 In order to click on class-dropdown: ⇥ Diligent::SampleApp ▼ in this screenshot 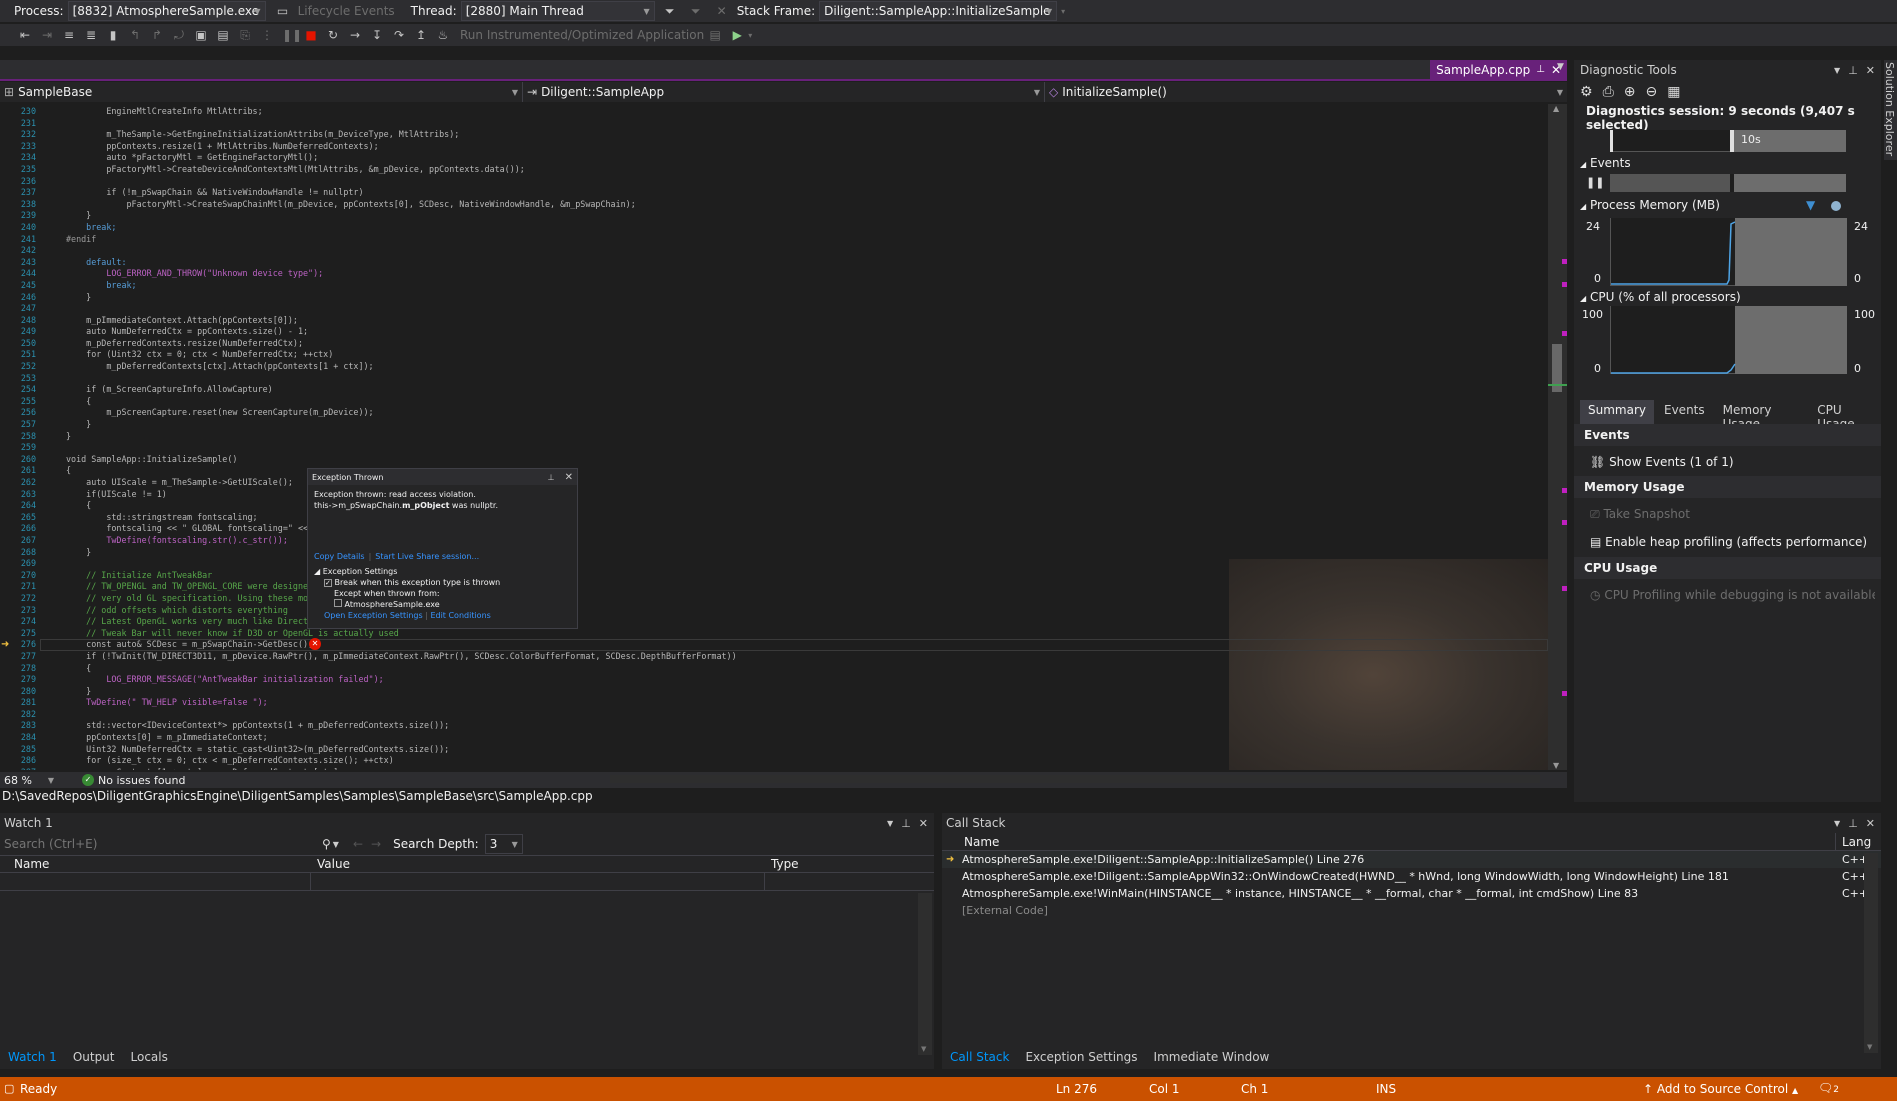, I will do `click(783, 92)`.